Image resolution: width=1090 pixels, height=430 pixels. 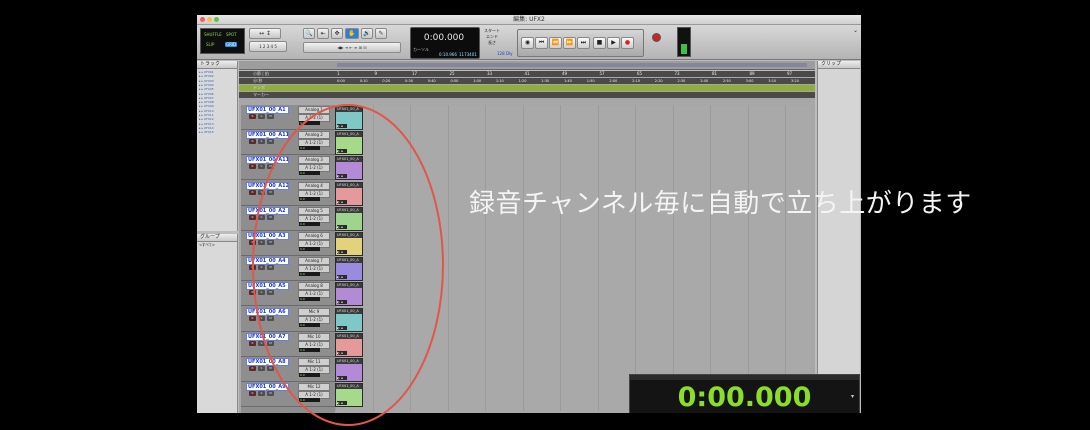 What do you see at coordinates (505, 53) in the screenshot?
I see `delay-label: 128 Dly` at bounding box center [505, 53].